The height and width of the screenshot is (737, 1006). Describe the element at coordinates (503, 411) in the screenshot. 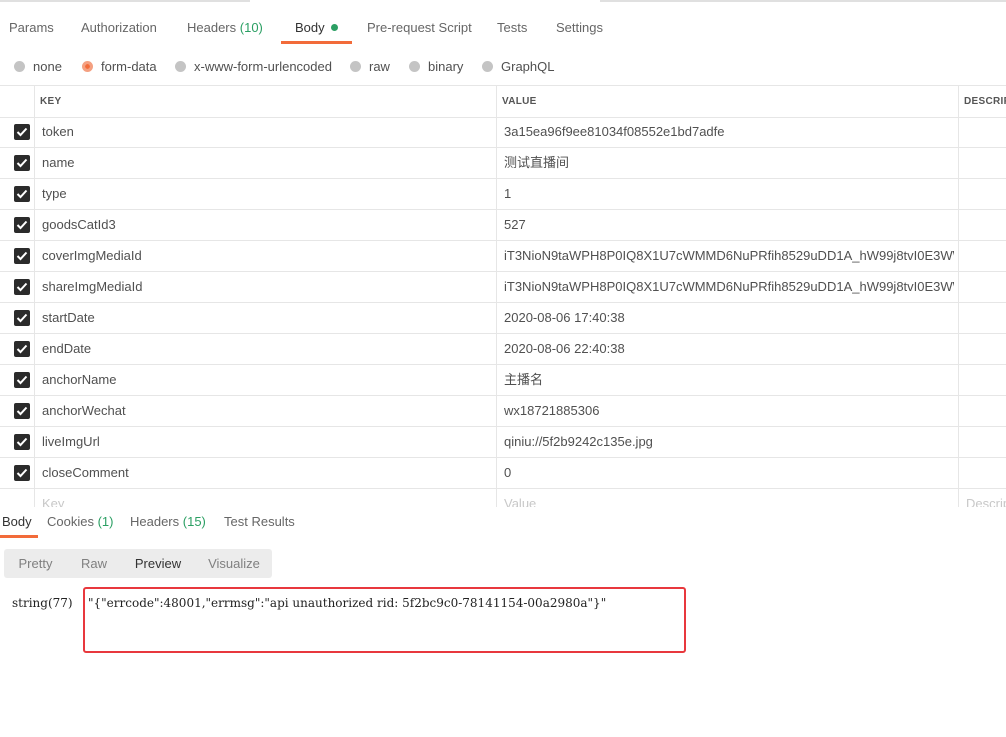

I see `table-row: anchorWechat wx18721885306` at that location.